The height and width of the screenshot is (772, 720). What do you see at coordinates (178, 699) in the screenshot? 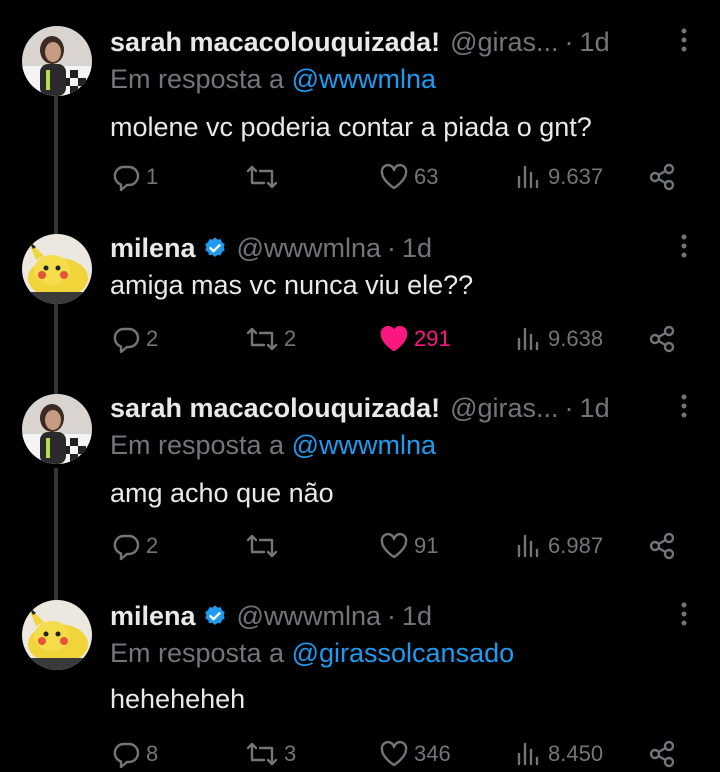
I see `tweet-text: heheheheh` at bounding box center [178, 699].